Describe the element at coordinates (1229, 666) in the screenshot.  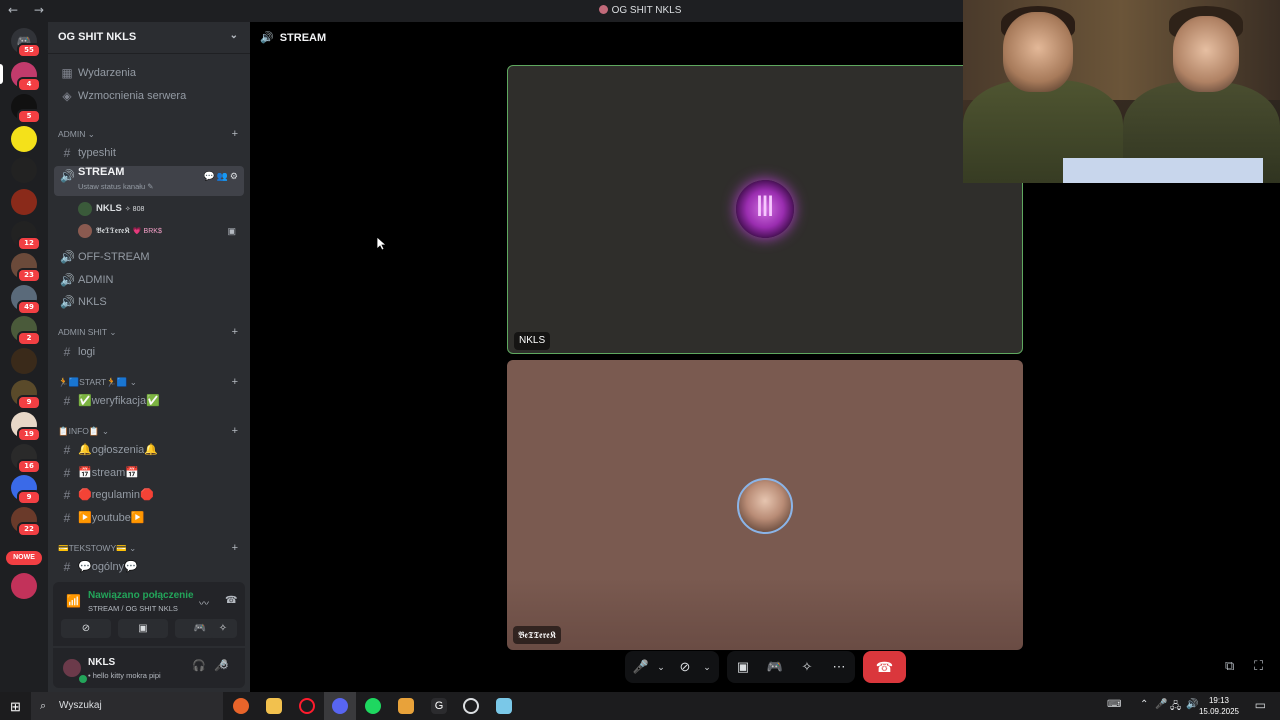
I see `pop-out-icon: ⧉` at that location.